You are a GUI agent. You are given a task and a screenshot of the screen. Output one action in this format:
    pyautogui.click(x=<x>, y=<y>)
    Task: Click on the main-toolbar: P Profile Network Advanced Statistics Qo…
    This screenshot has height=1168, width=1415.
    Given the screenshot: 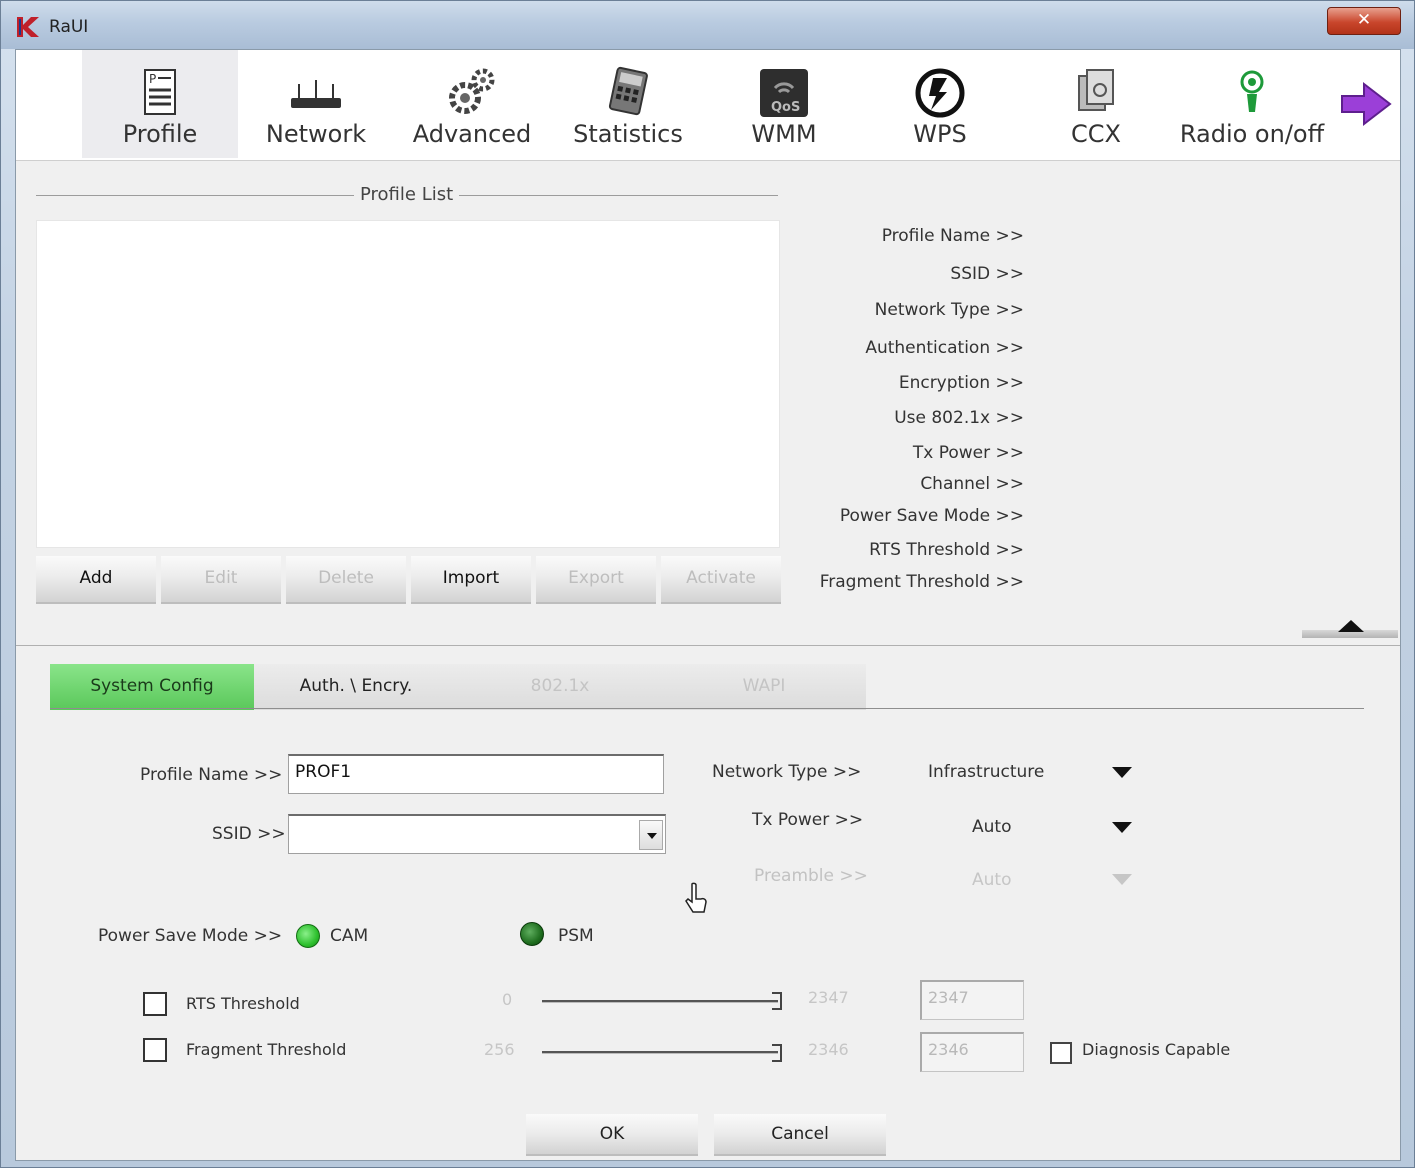 What is the action you would take?
    pyautogui.click(x=708, y=105)
    